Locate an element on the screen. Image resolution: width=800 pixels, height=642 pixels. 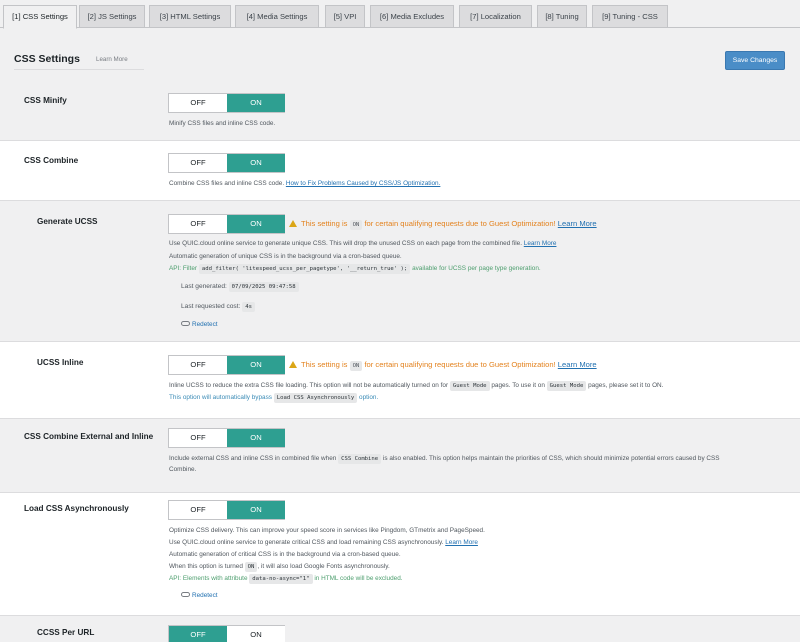
css-combine-external-toggle: OFF ON is located at coordinates (226, 438).